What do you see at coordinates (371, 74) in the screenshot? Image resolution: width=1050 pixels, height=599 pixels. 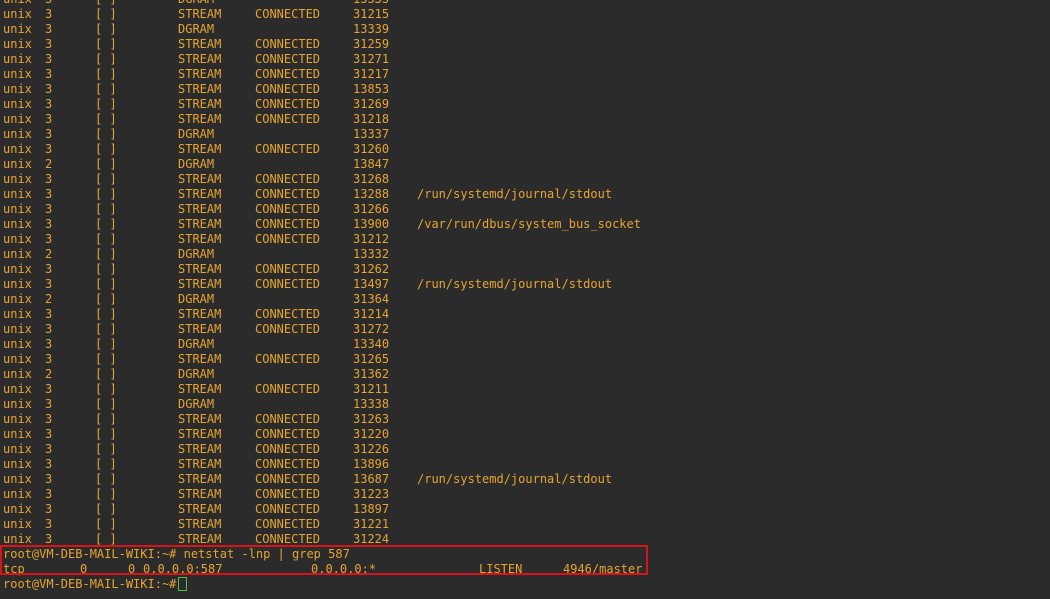 I see `socket-inode: 31217` at bounding box center [371, 74].